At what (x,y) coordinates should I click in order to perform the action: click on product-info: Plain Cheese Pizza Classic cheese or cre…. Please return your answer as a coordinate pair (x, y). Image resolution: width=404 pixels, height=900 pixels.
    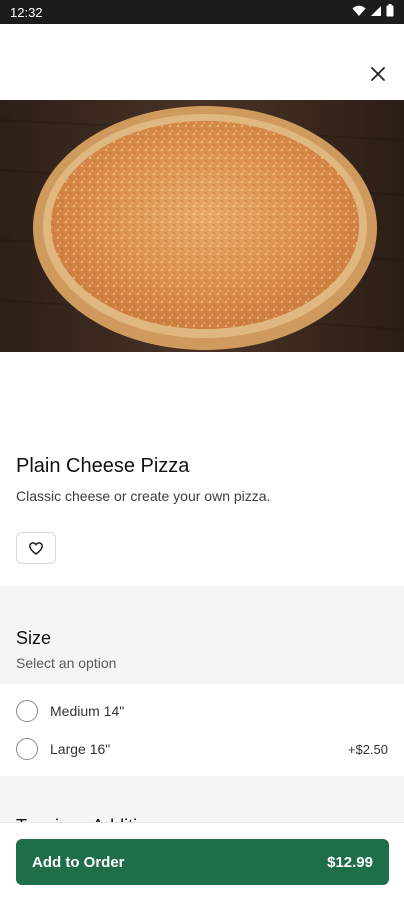
    Looking at the image, I should click on (202, 479).